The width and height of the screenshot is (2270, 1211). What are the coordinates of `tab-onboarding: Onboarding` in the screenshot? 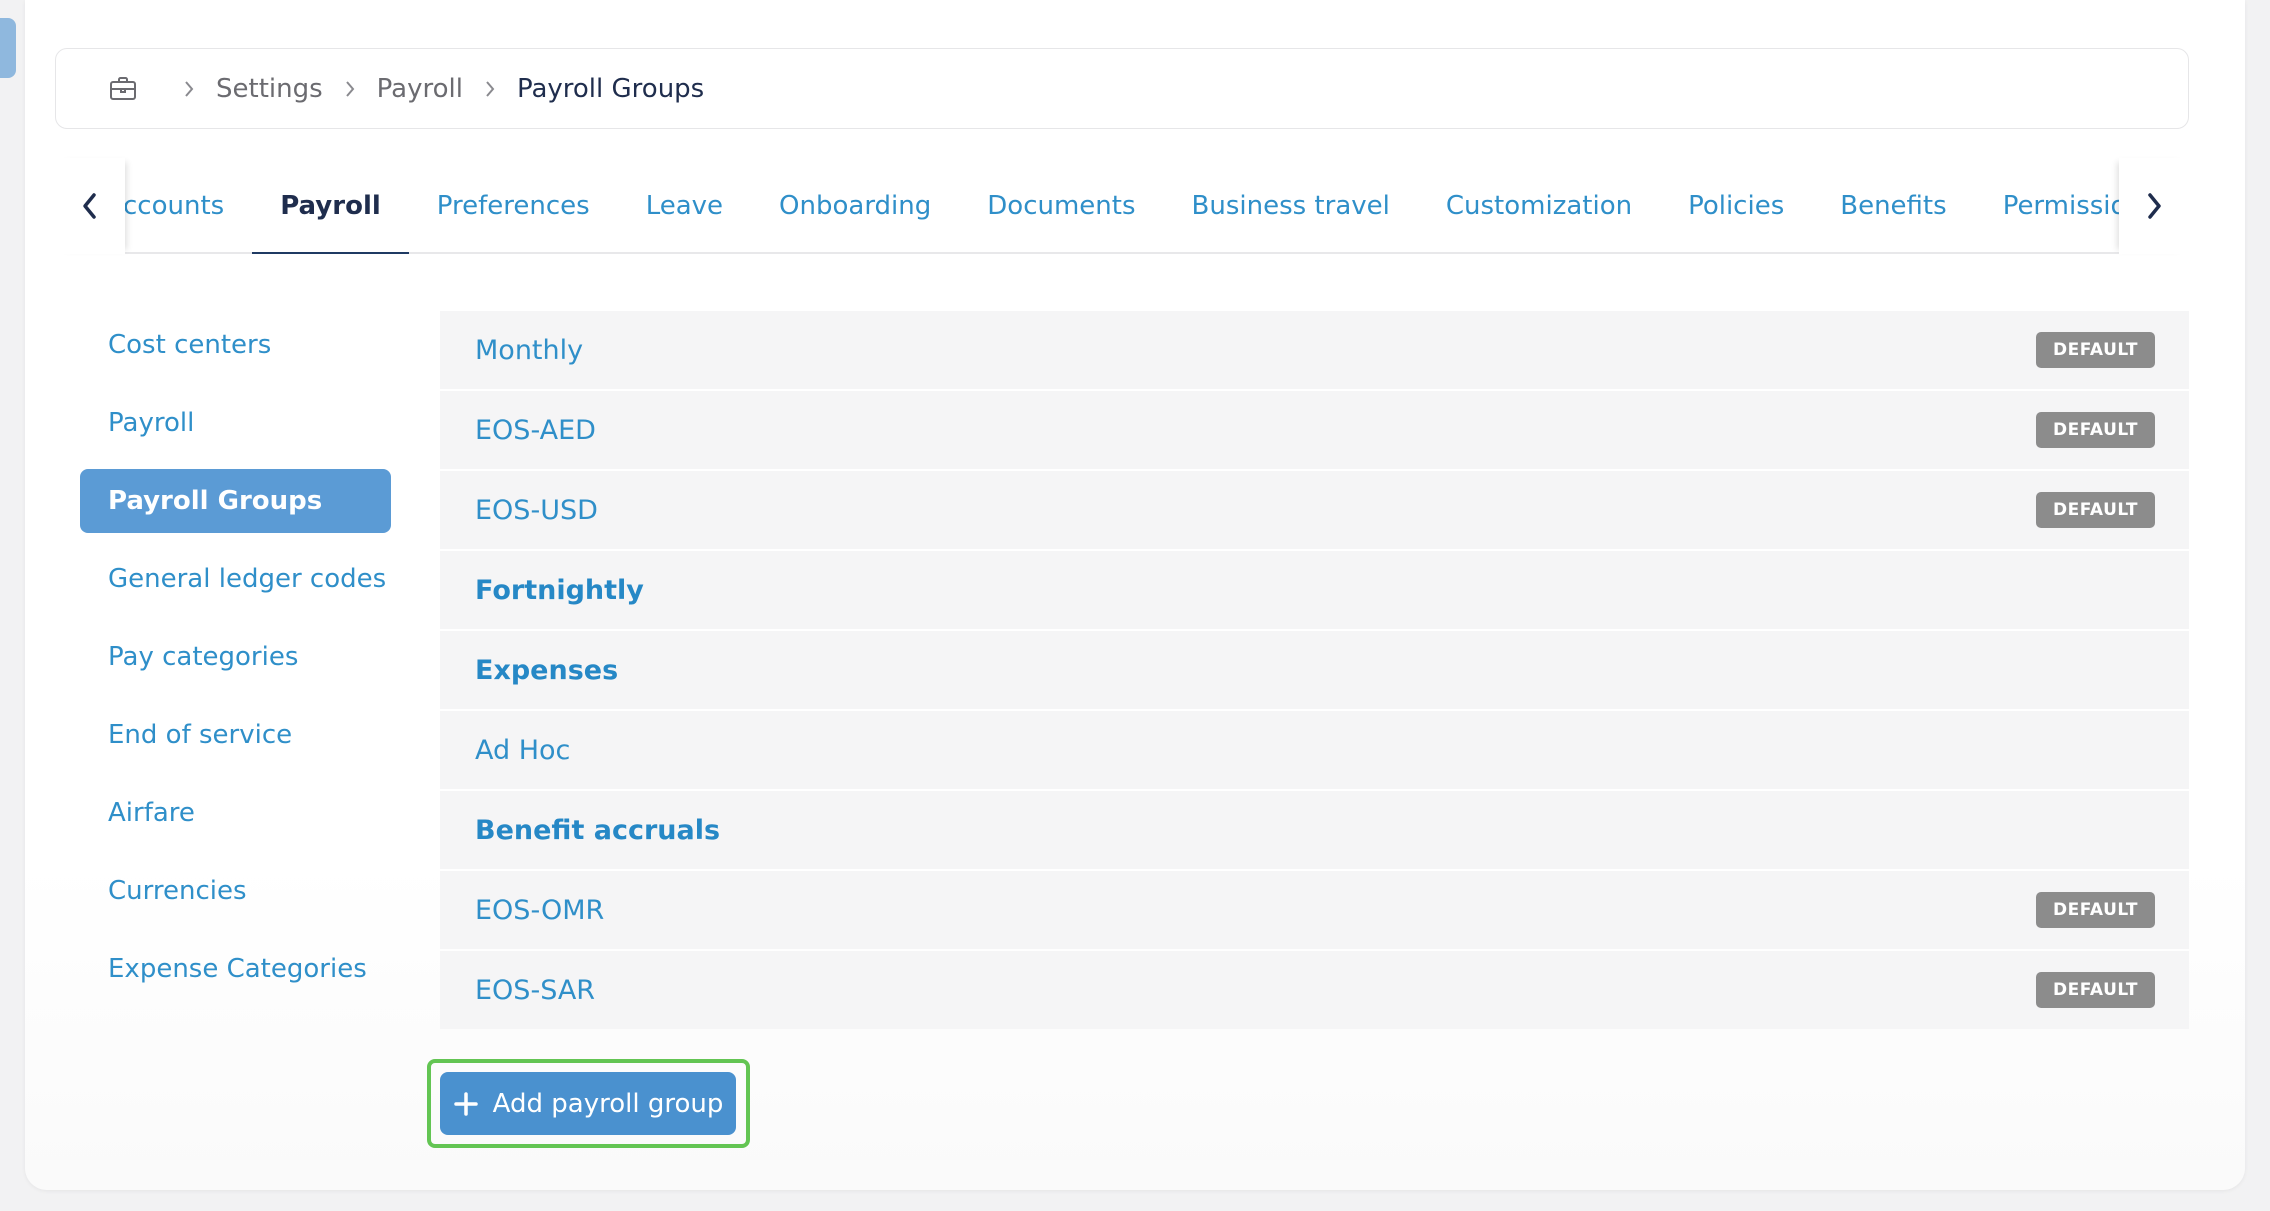 It's located at (855, 206).